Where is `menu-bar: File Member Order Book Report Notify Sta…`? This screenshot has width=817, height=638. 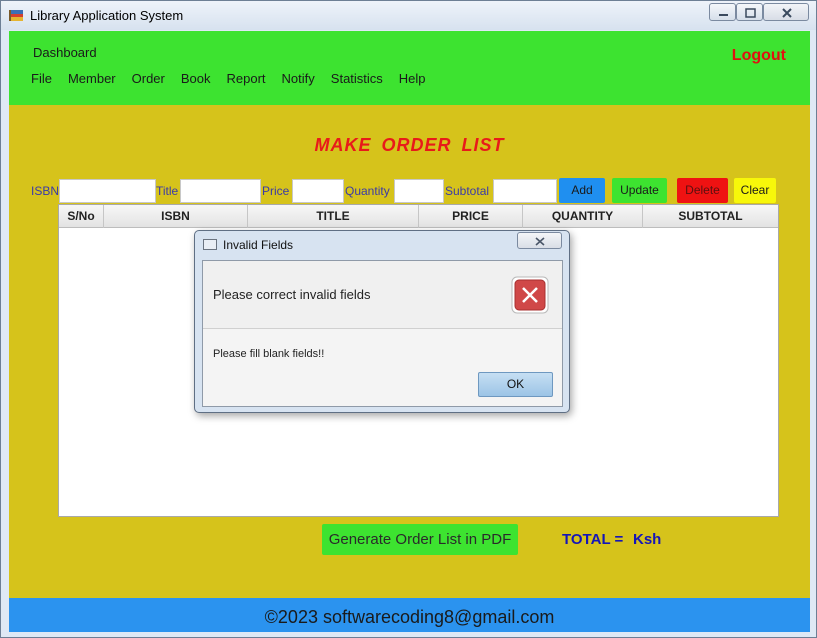
menu-bar: File Member Order Book Report Notify Sta… is located at coordinates (228, 80).